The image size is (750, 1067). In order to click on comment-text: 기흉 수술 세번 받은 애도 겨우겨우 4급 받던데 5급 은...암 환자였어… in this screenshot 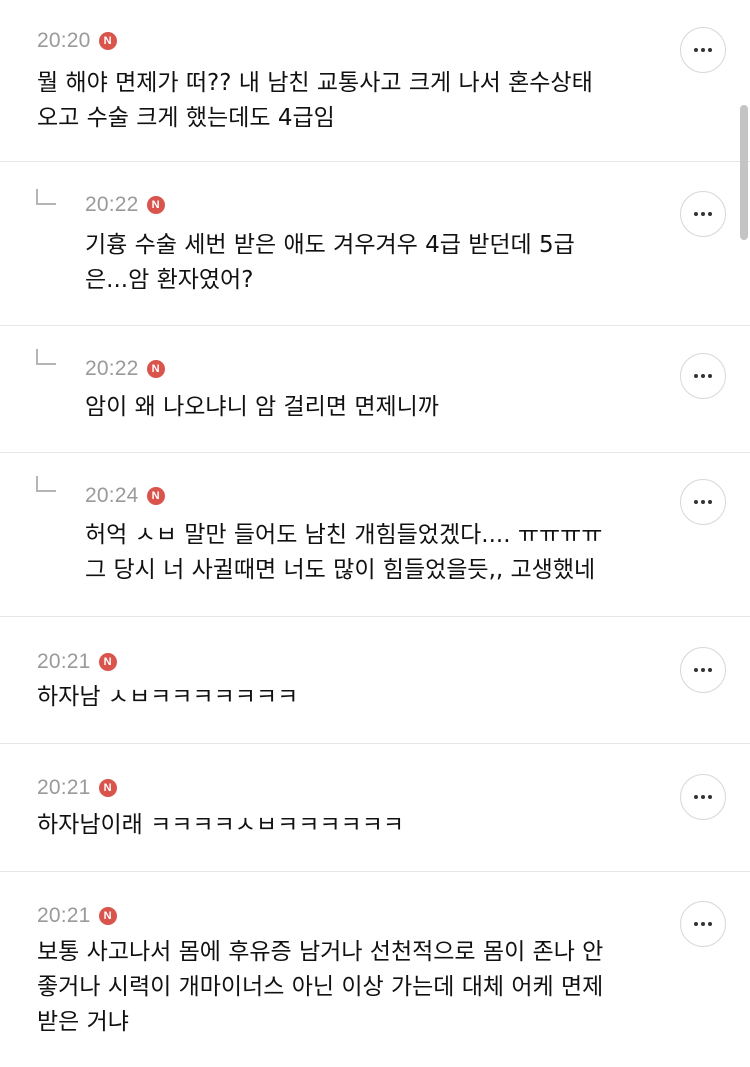, I will do `click(330, 262)`.